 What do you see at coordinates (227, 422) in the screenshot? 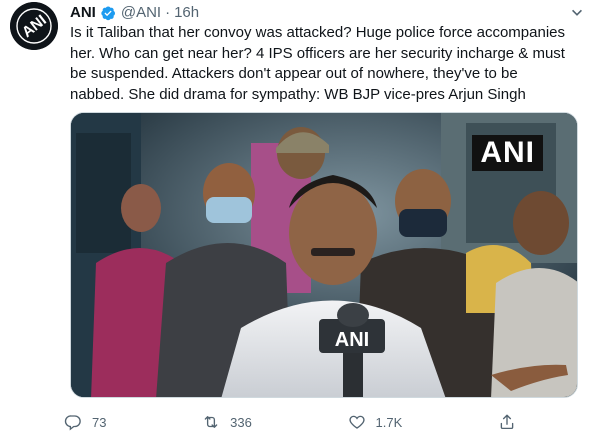
I see `retweet-button: 336` at bounding box center [227, 422].